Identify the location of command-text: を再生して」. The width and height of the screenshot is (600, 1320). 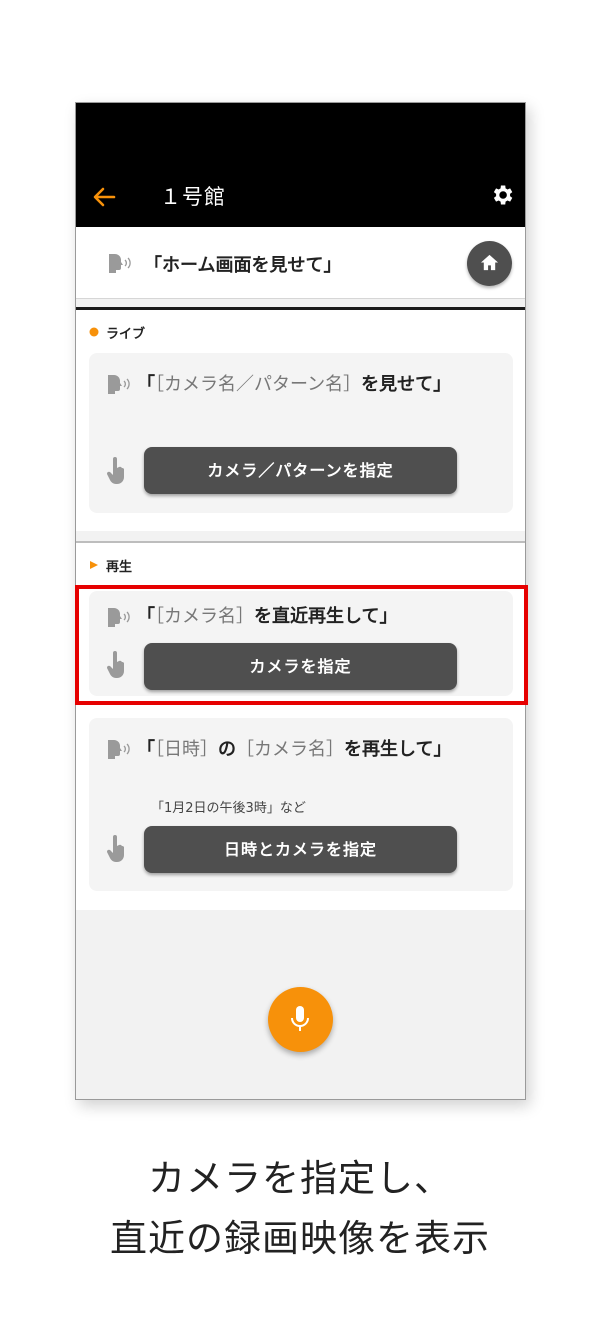
(398, 749).